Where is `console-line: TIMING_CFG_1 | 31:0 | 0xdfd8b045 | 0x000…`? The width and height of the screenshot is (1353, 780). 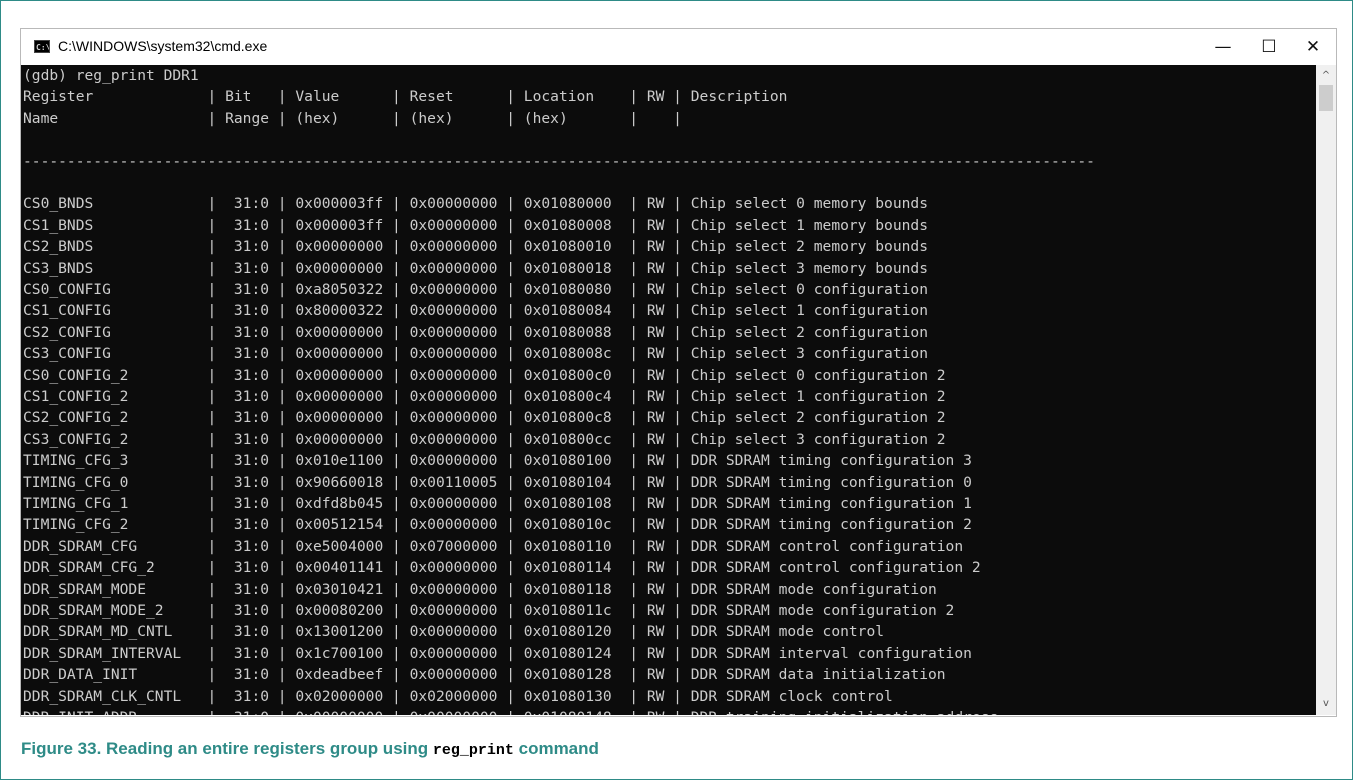 console-line: TIMING_CFG_1 | 31:0 | 0xdfd8b045 | 0x000… is located at coordinates (497, 503).